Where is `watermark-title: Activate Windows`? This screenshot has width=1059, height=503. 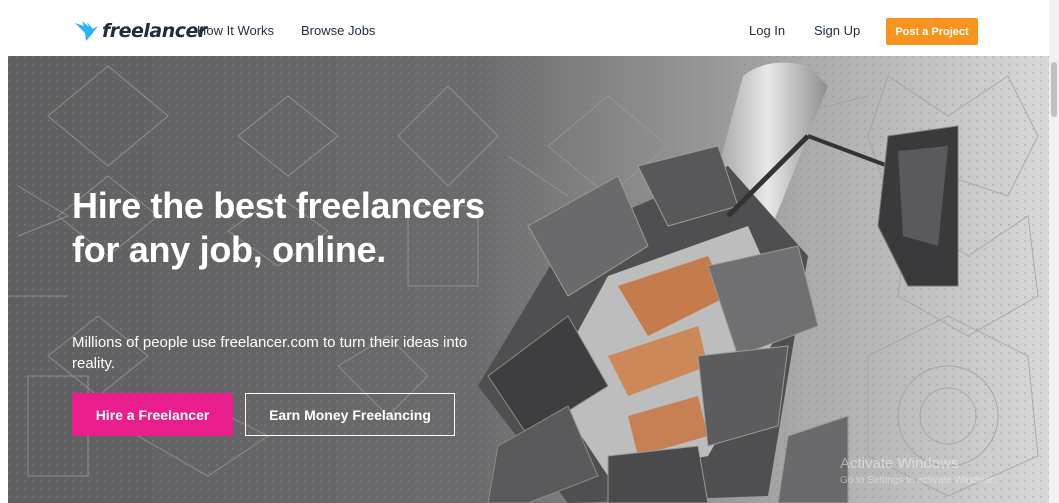 watermark-title: Activate Windows is located at coordinates (899, 463).